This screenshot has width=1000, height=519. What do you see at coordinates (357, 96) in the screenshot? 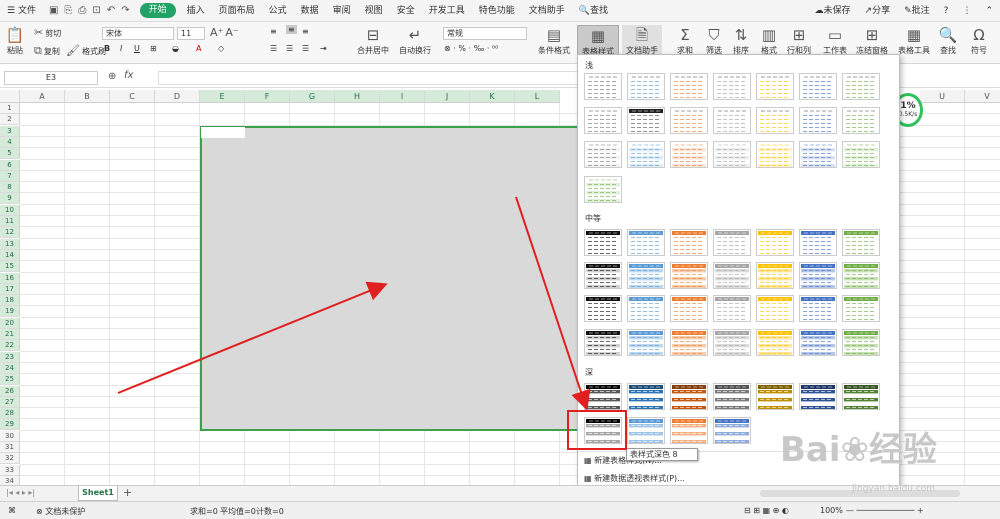
I see `column-header: H` at bounding box center [357, 96].